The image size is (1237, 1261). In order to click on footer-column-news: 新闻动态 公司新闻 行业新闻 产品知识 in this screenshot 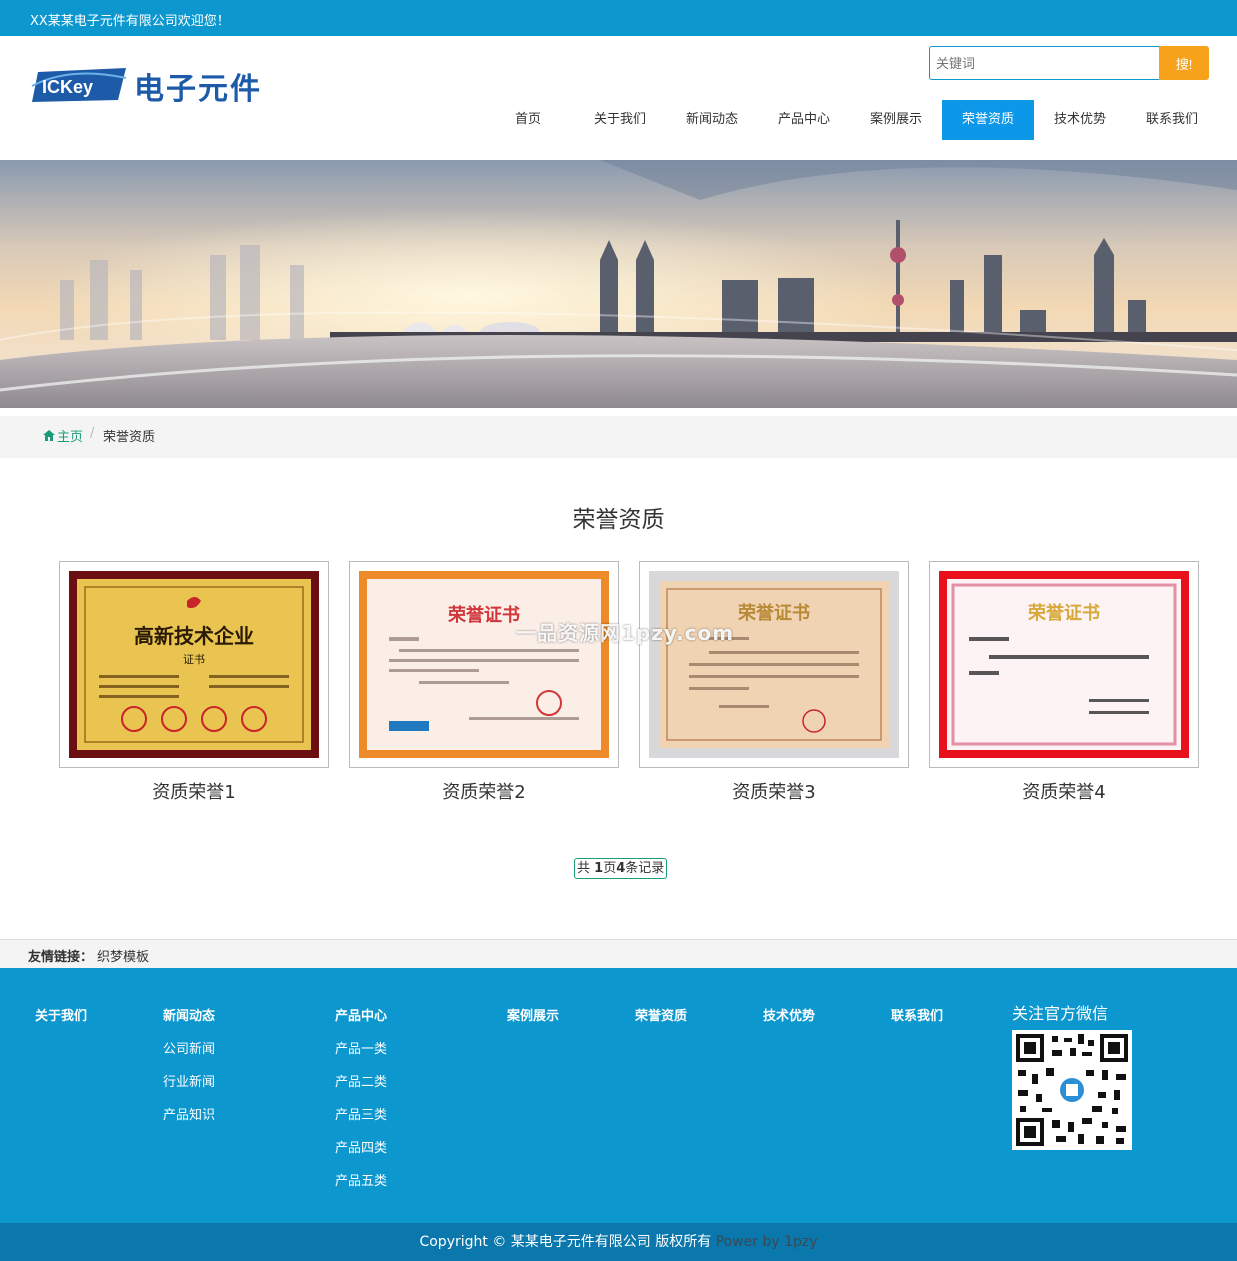, I will do `click(189, 1064)`.